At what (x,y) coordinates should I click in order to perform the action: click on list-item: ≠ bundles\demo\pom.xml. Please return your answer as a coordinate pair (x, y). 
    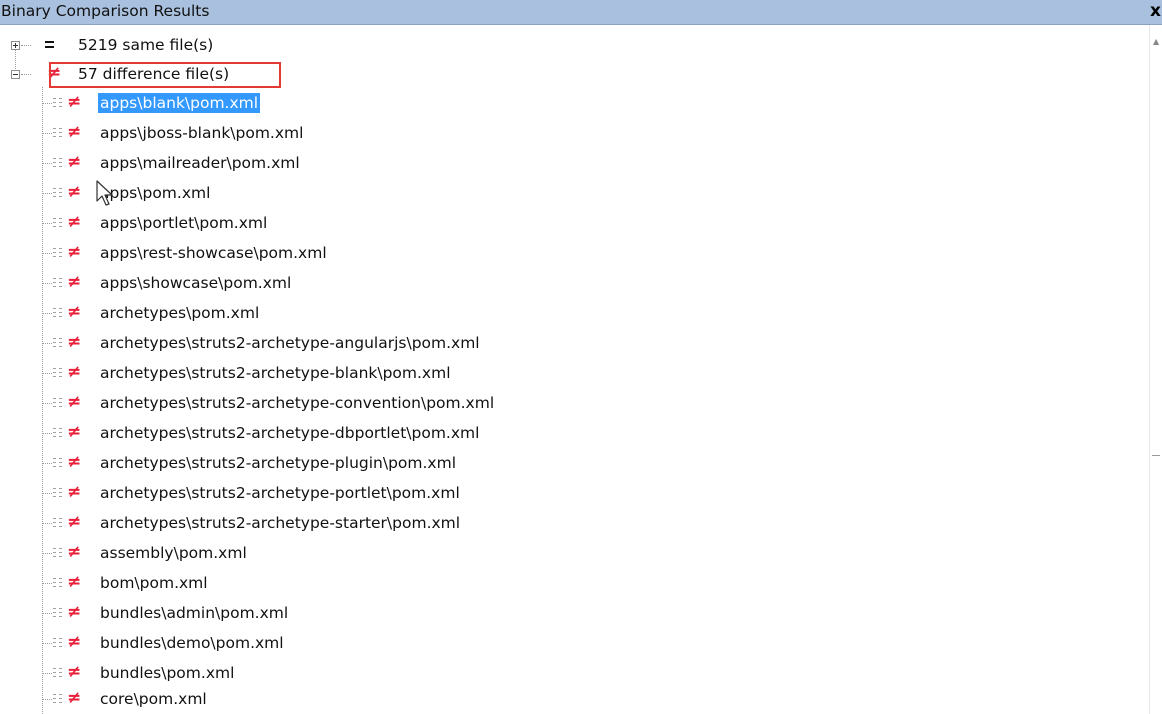
    Looking at the image, I should click on (575, 643).